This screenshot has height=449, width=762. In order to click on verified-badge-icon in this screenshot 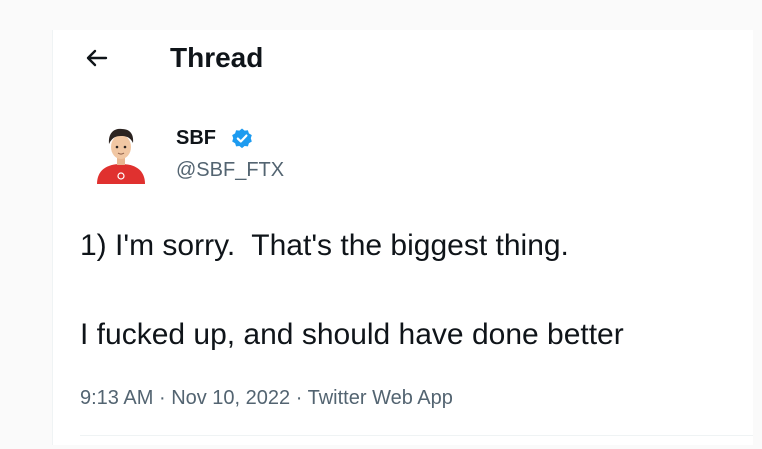, I will do `click(242, 138)`.